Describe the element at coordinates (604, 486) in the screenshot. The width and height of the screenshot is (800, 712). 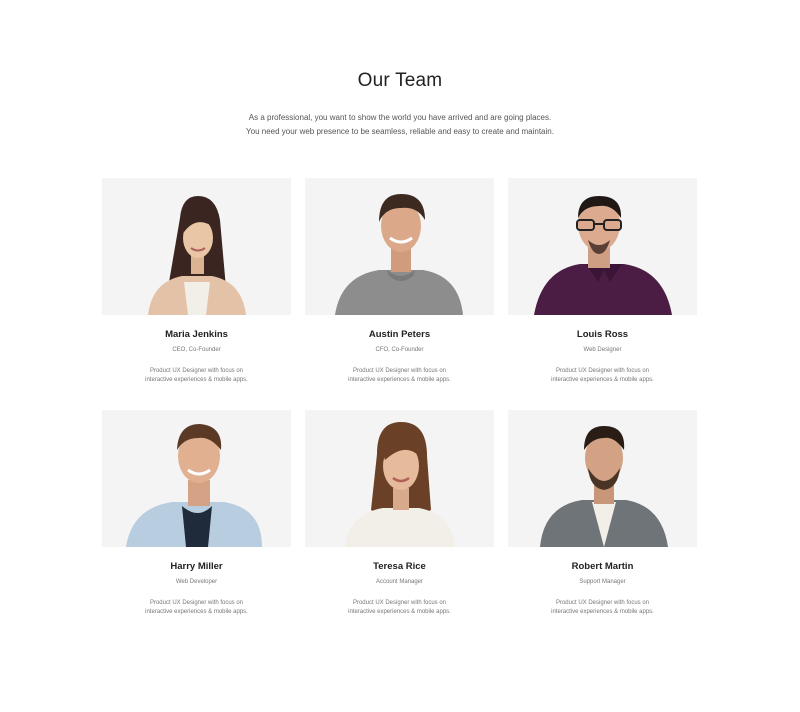
I see `man-blazer-portrait-image` at that location.